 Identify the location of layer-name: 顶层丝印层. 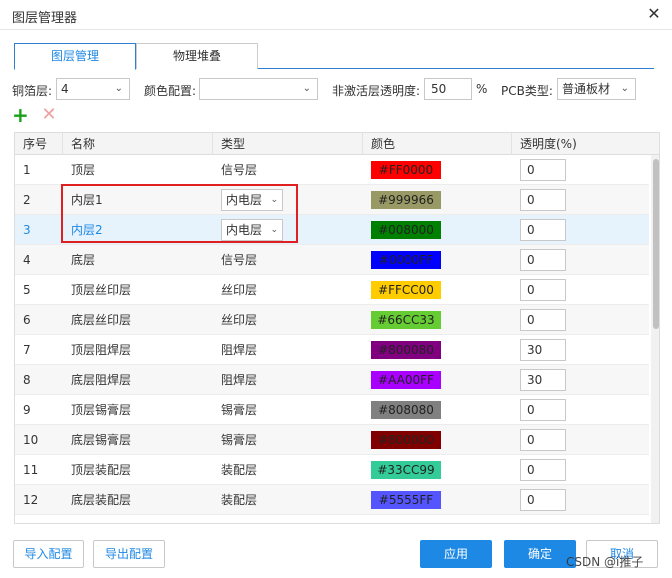
(138, 290).